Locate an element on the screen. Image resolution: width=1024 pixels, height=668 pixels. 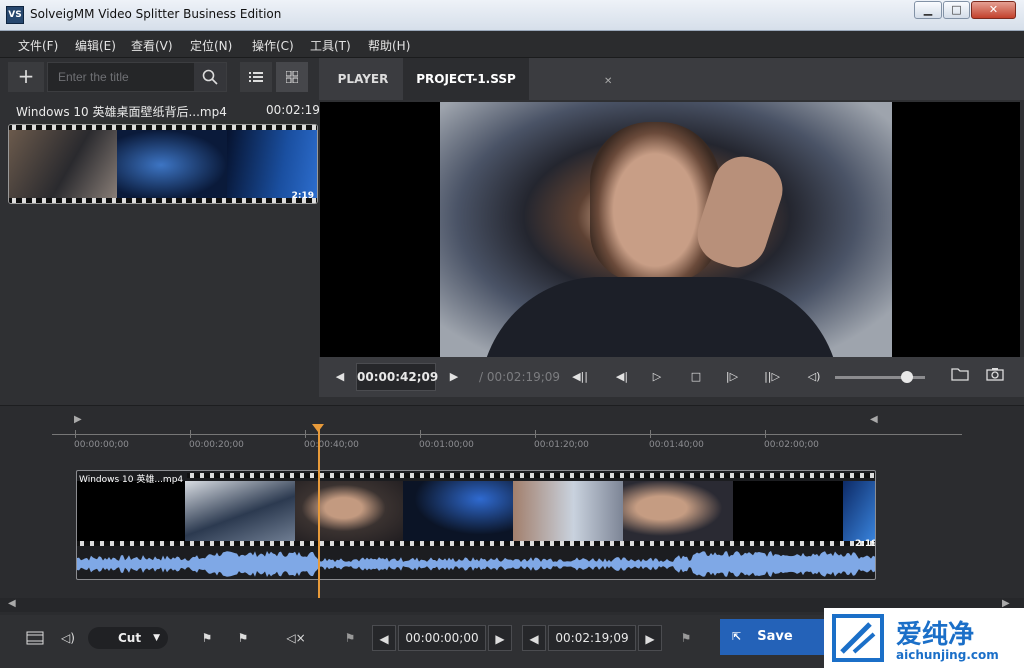
library-toolbar: + is located at coordinates (160, 78).